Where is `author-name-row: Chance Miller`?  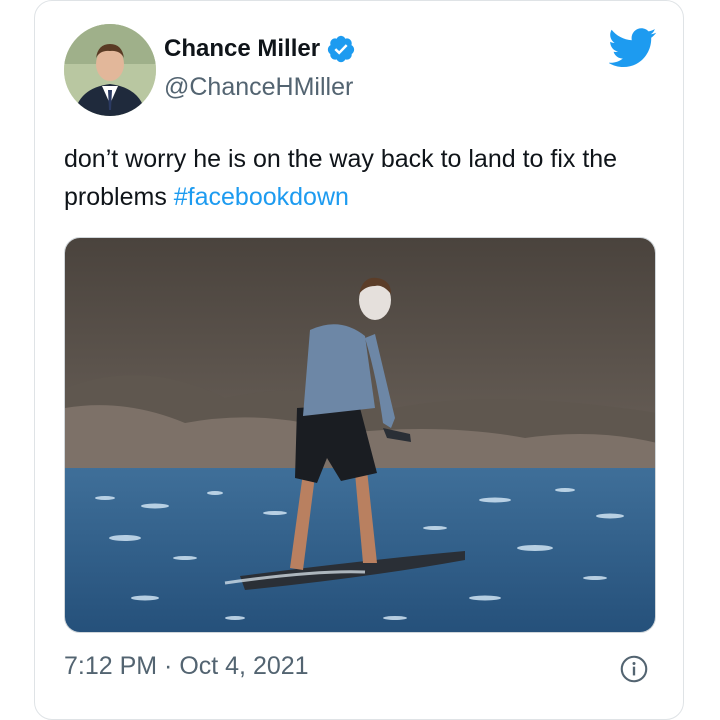
author-name-row: Chance Miller is located at coordinates (260, 49).